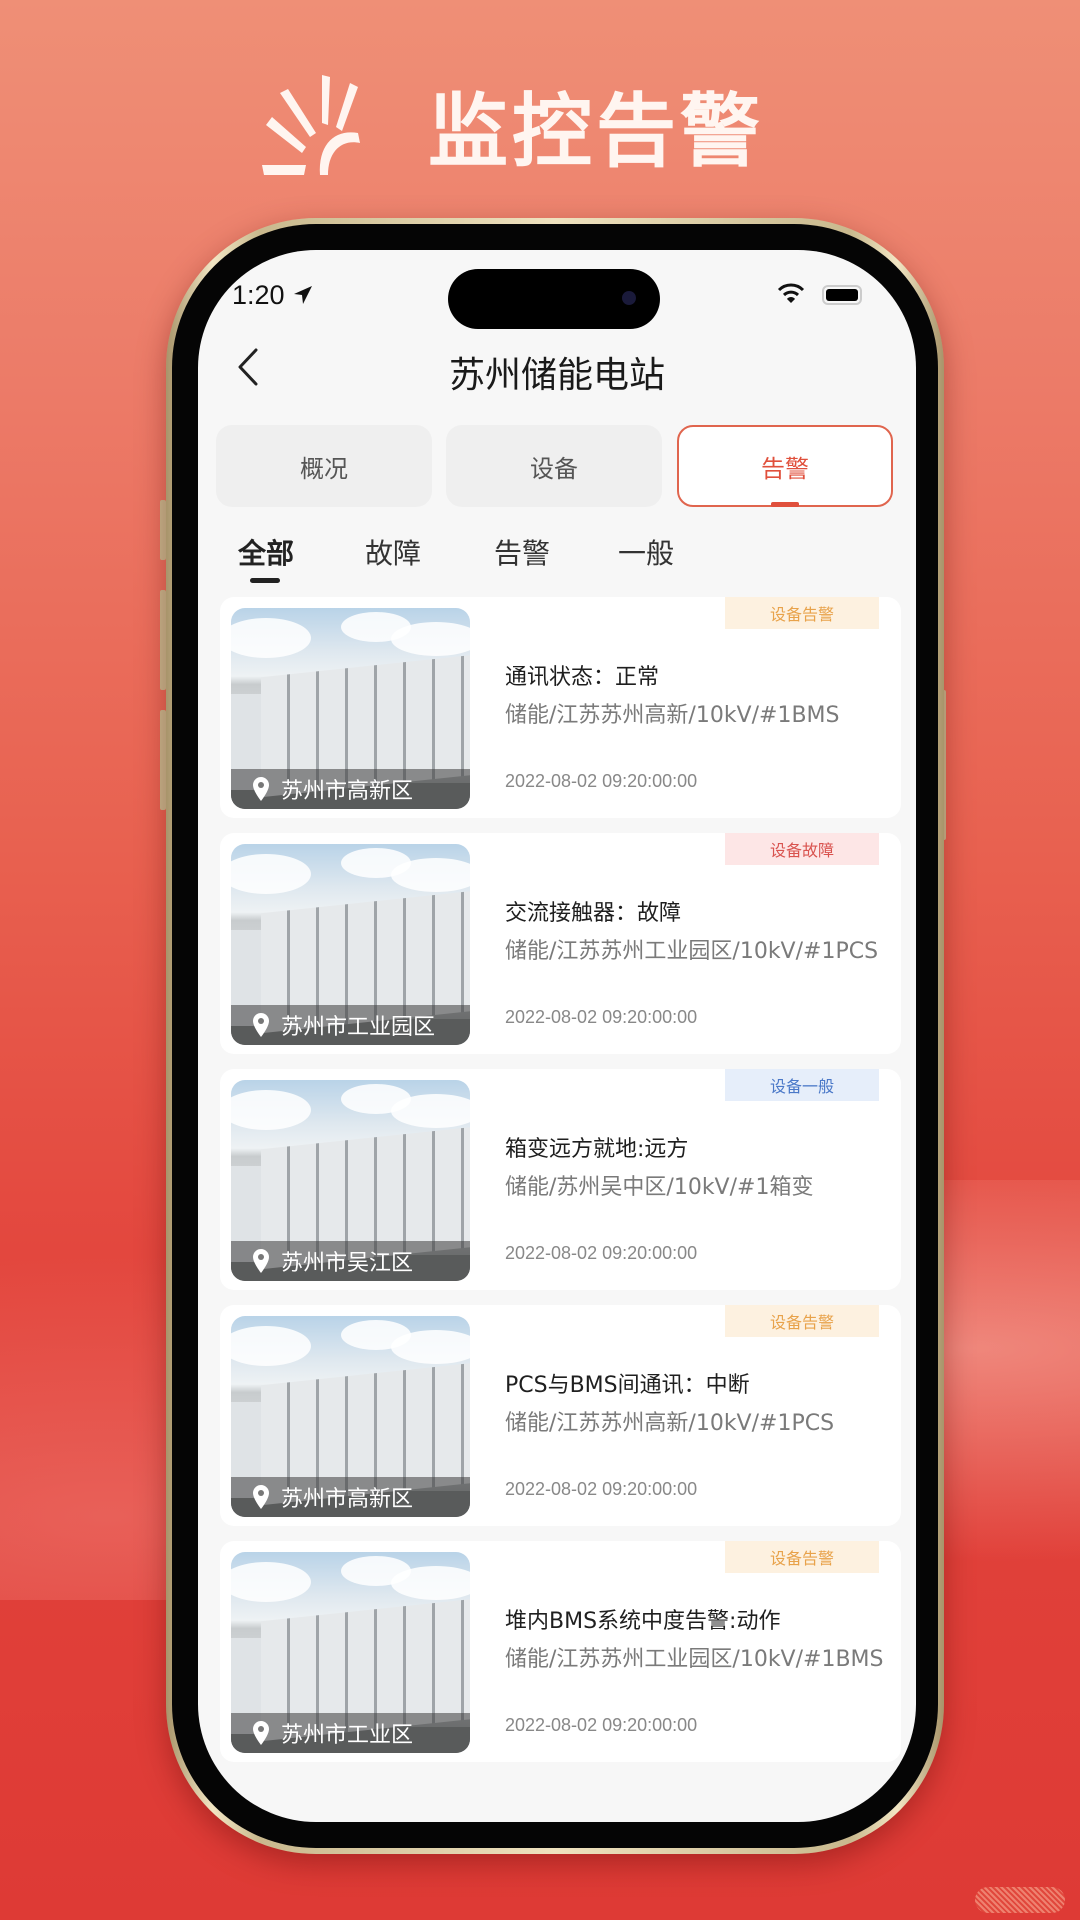 The width and height of the screenshot is (1080, 1920). What do you see at coordinates (596, 131) in the screenshot?
I see `banner-title: 监控告警` at bounding box center [596, 131].